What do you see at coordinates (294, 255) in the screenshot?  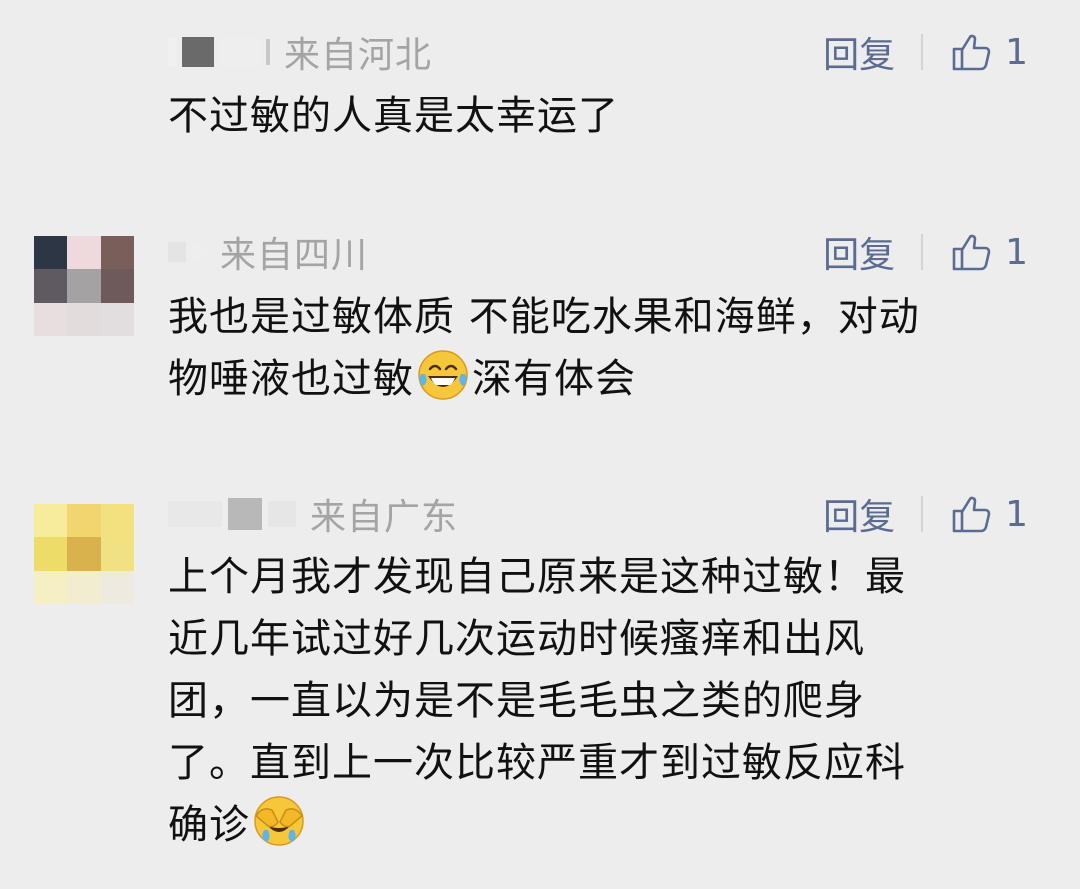 I see `location-label: 来自四川` at bounding box center [294, 255].